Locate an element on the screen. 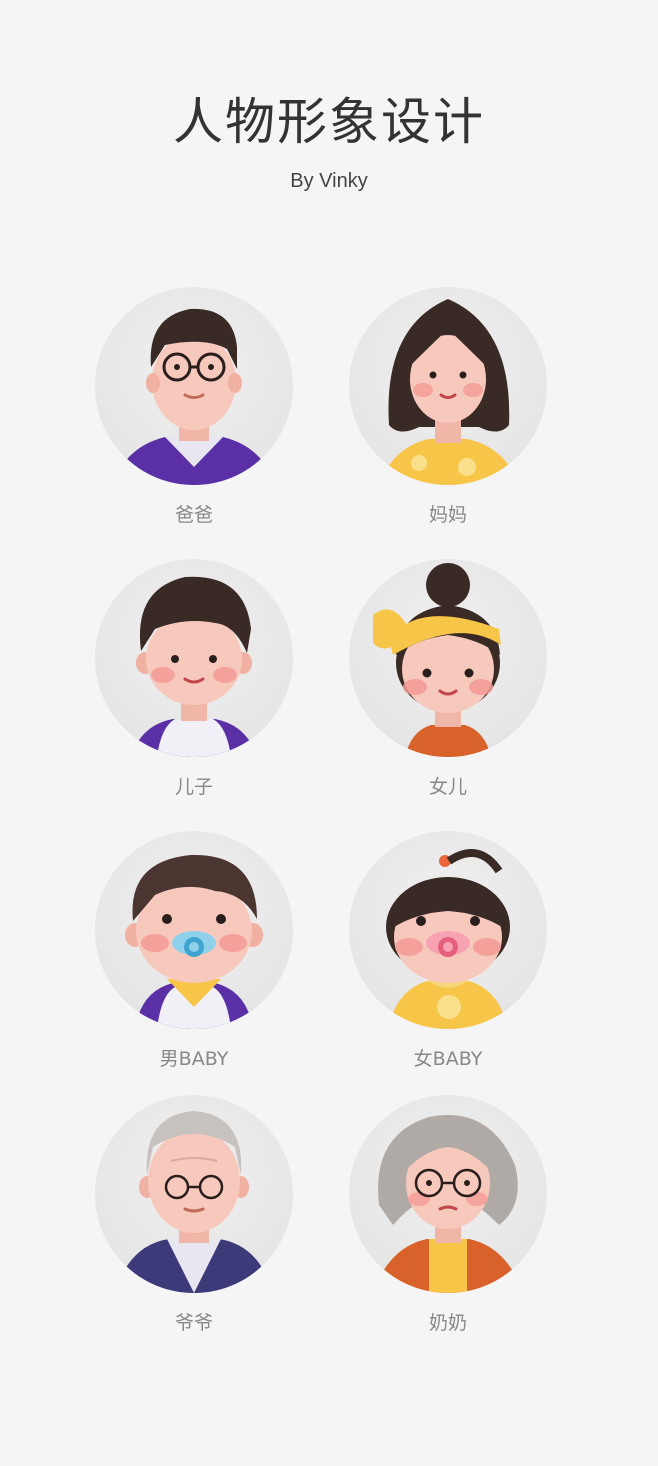  avatar-label: 妈妈 is located at coordinates (447, 515).